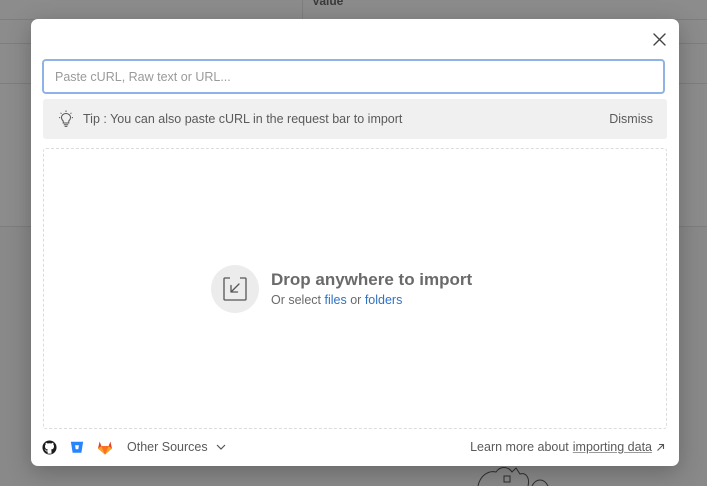 This screenshot has width=707, height=486. Describe the element at coordinates (353, 76) in the screenshot. I see `import-url-input` at that location.